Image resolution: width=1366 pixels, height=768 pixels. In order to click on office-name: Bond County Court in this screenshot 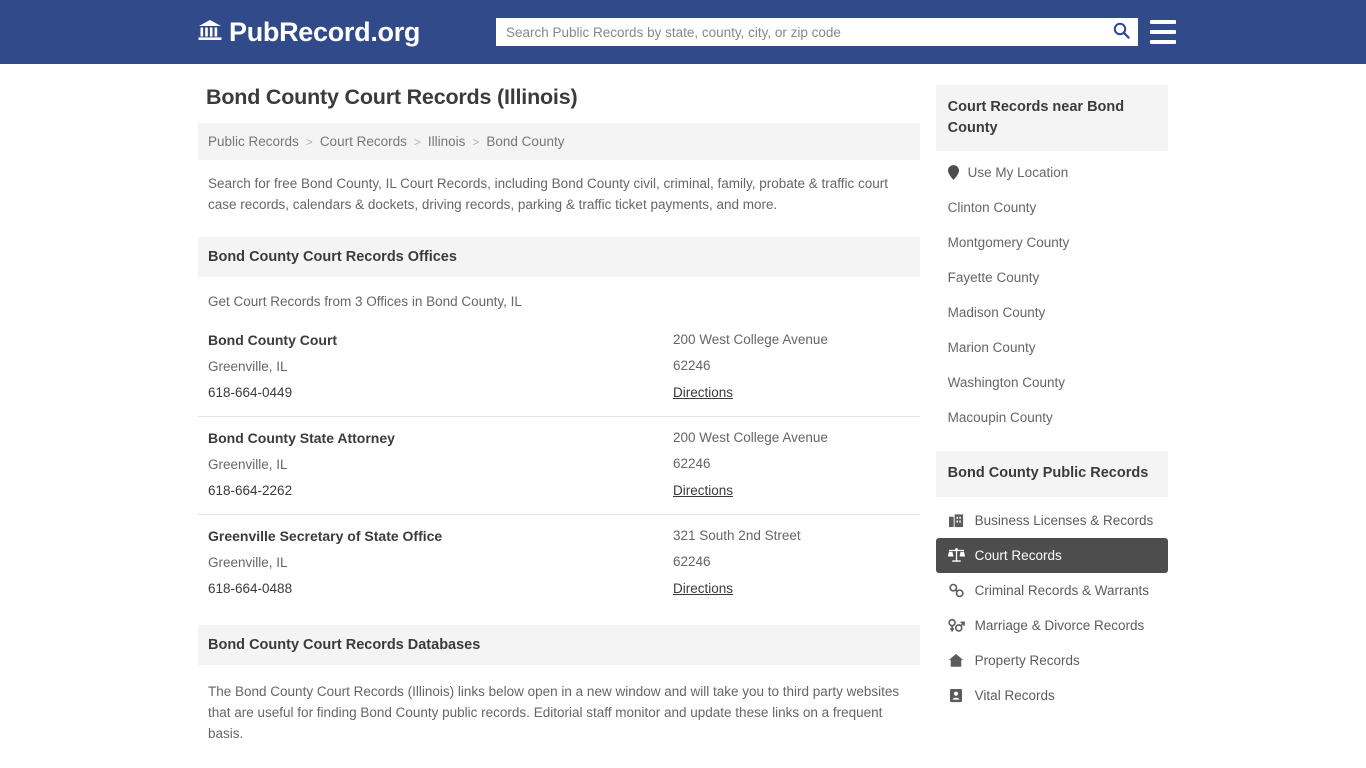, I will do `click(273, 339)`.